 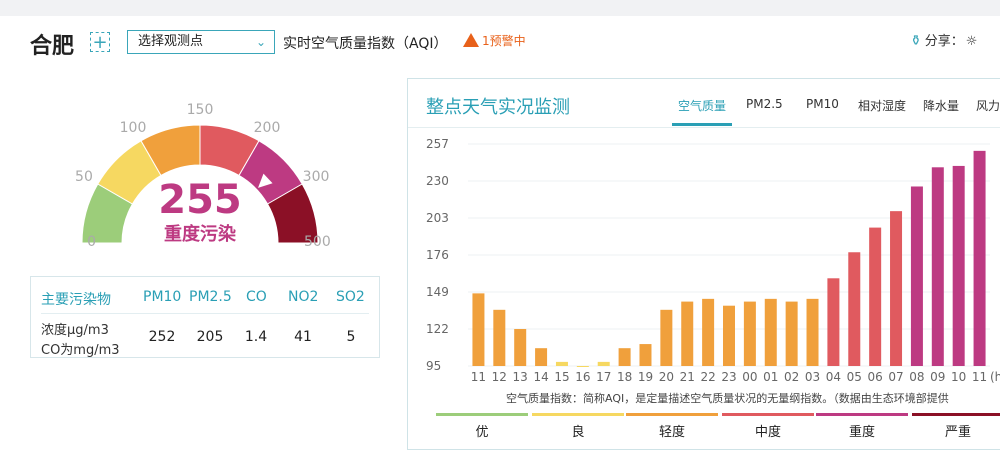 I want to click on pollutant-value-pm10: 252, so click(x=162, y=337).